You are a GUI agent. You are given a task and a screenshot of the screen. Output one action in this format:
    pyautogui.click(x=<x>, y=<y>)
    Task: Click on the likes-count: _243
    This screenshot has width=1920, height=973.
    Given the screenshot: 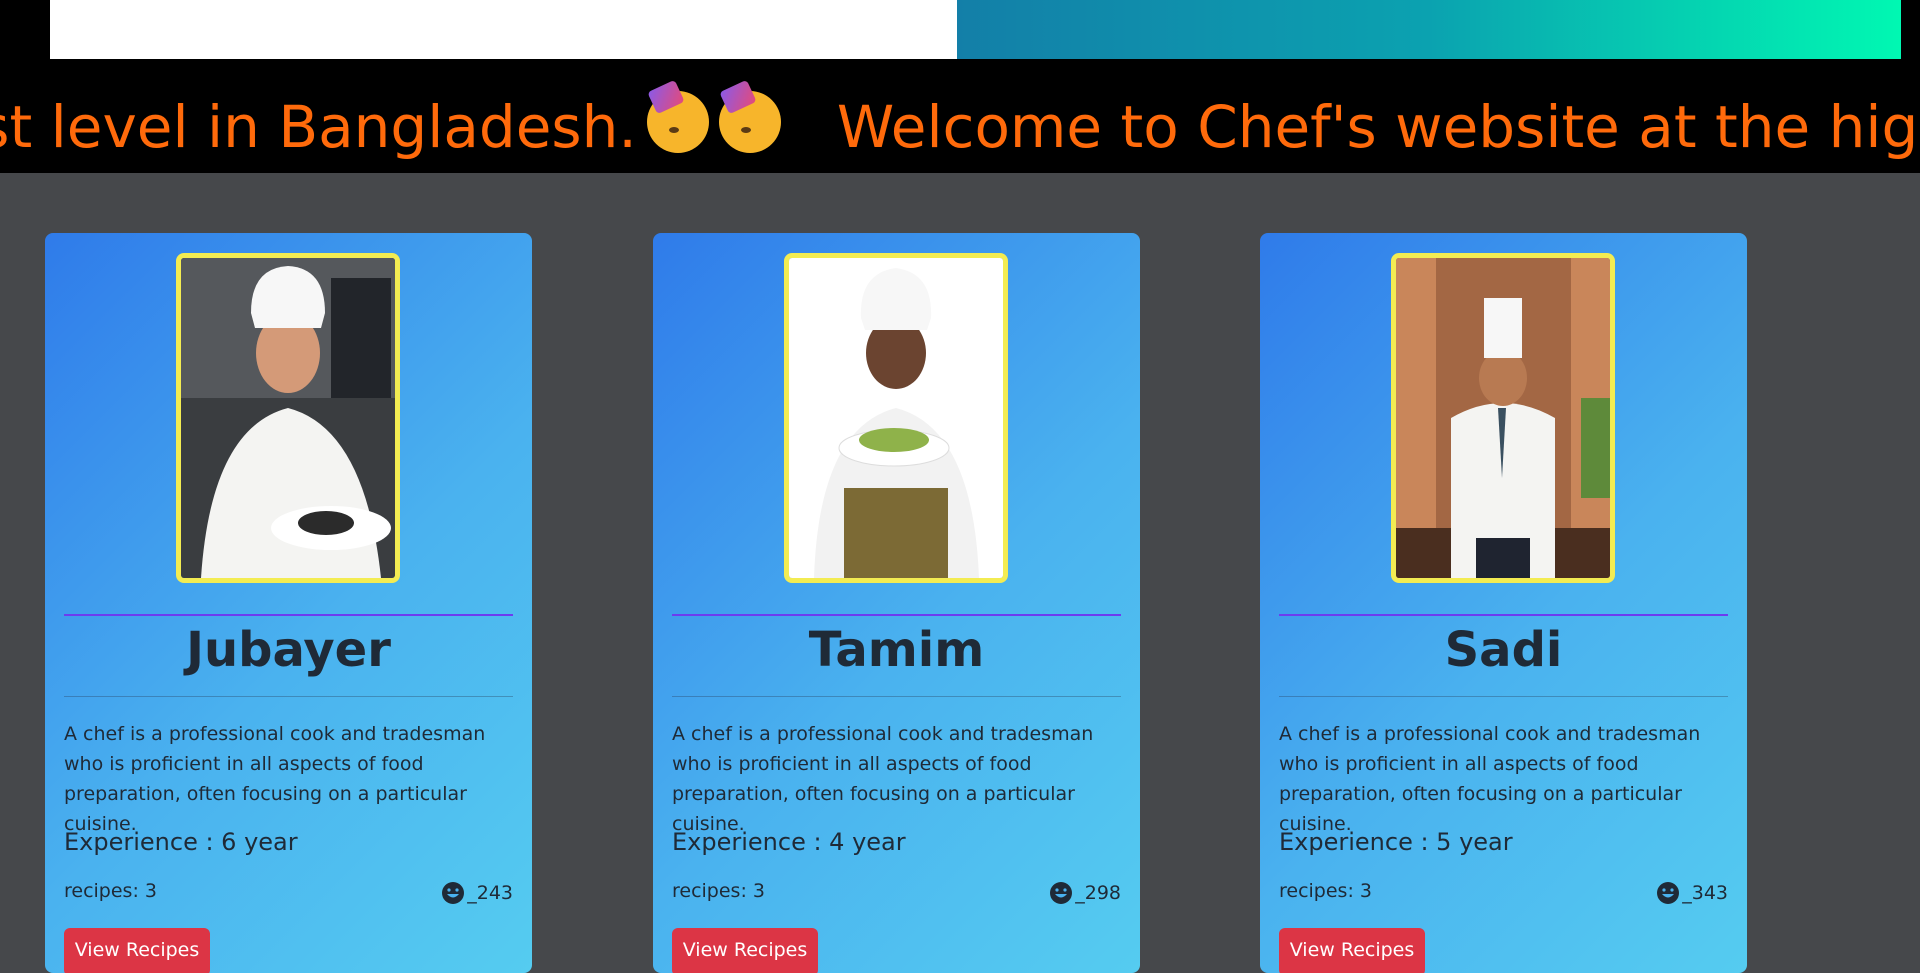 What is the action you would take?
    pyautogui.click(x=490, y=893)
    